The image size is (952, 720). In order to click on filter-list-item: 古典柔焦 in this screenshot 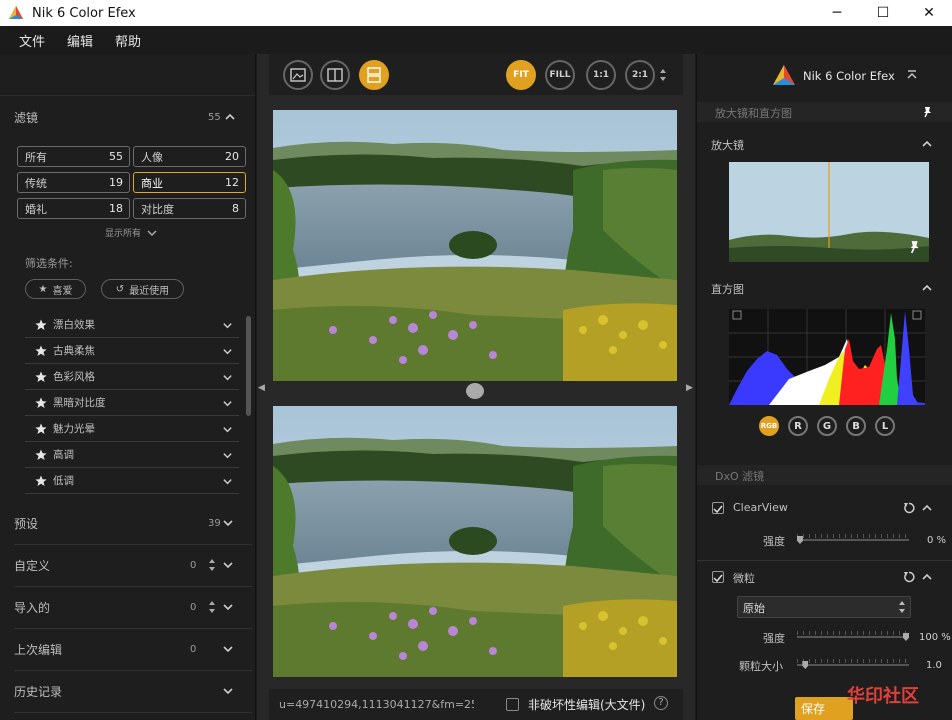, I will do `click(132, 351)`.